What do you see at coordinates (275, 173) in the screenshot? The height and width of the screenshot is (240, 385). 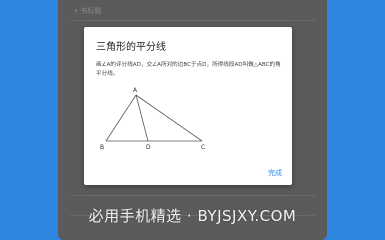 I see `done-button: 完成` at bounding box center [275, 173].